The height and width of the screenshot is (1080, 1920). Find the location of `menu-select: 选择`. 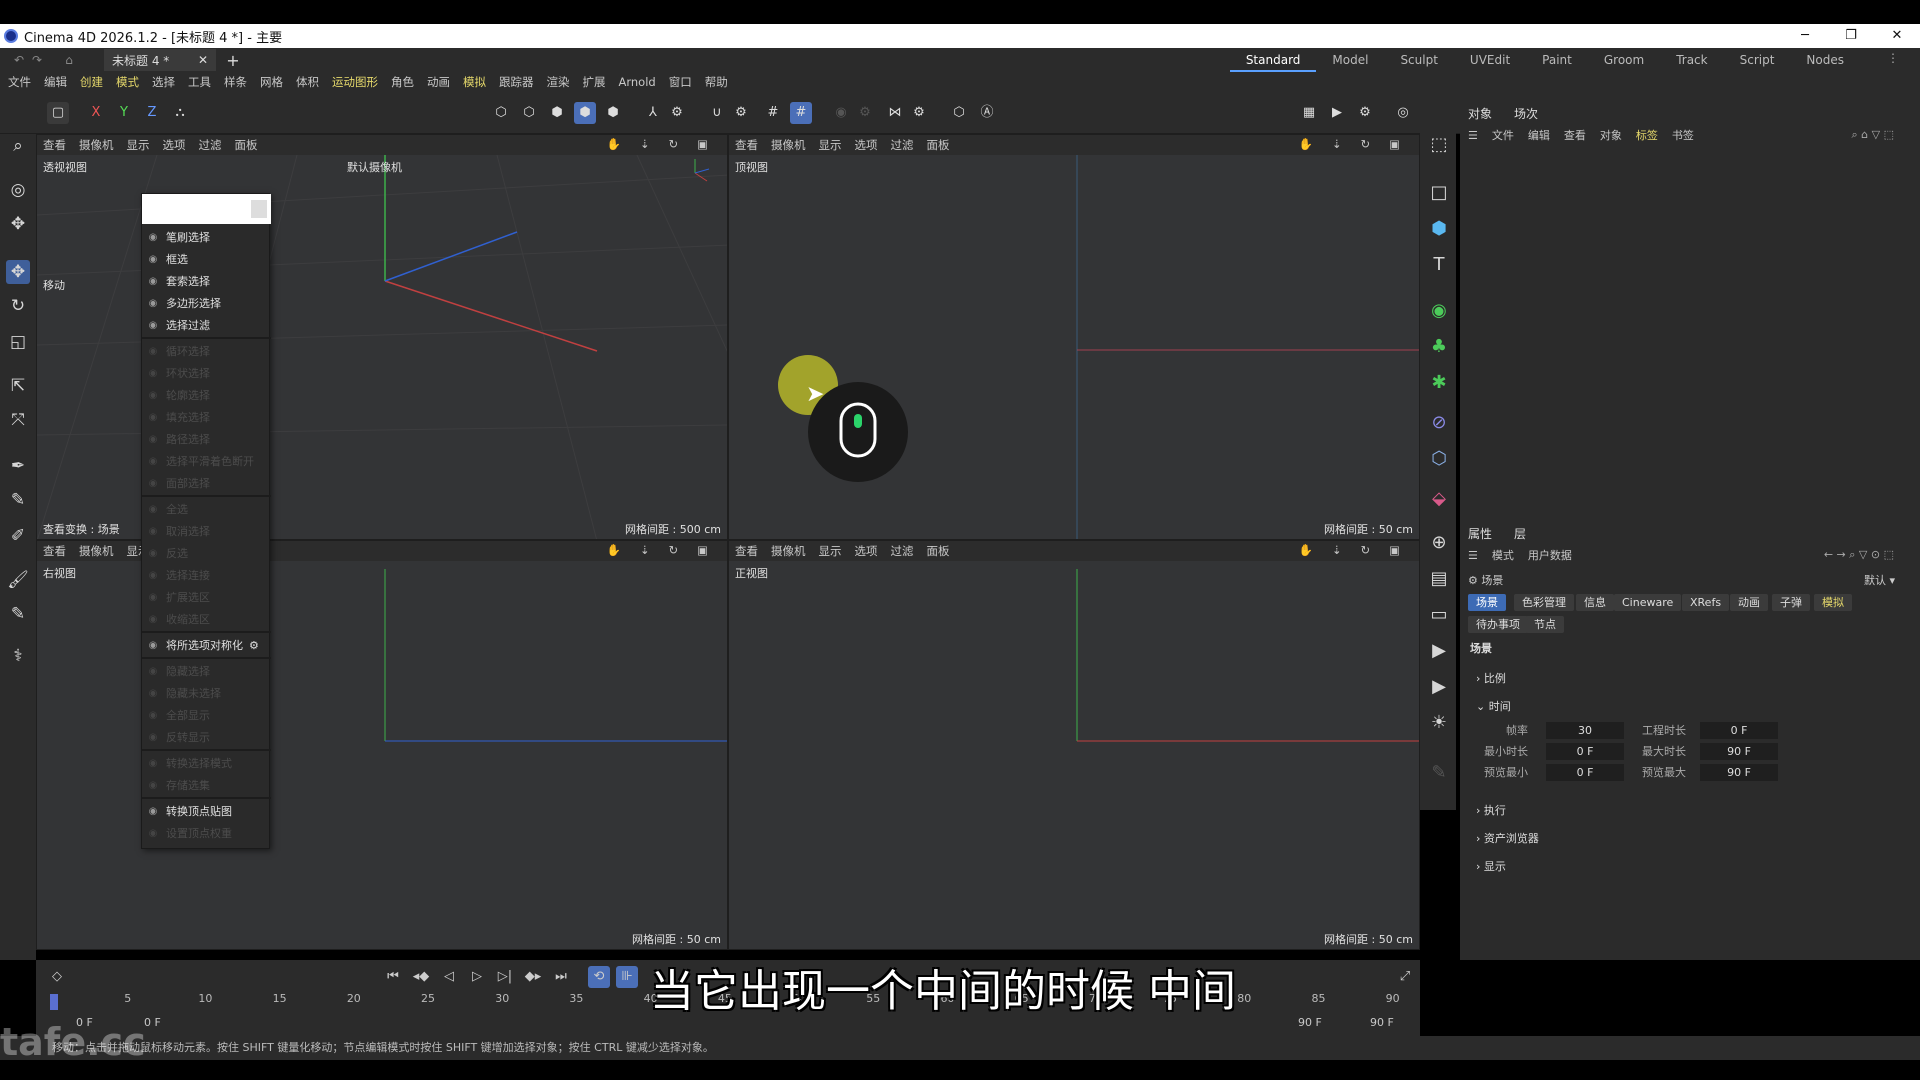

menu-select: 选择 is located at coordinates (163, 82).